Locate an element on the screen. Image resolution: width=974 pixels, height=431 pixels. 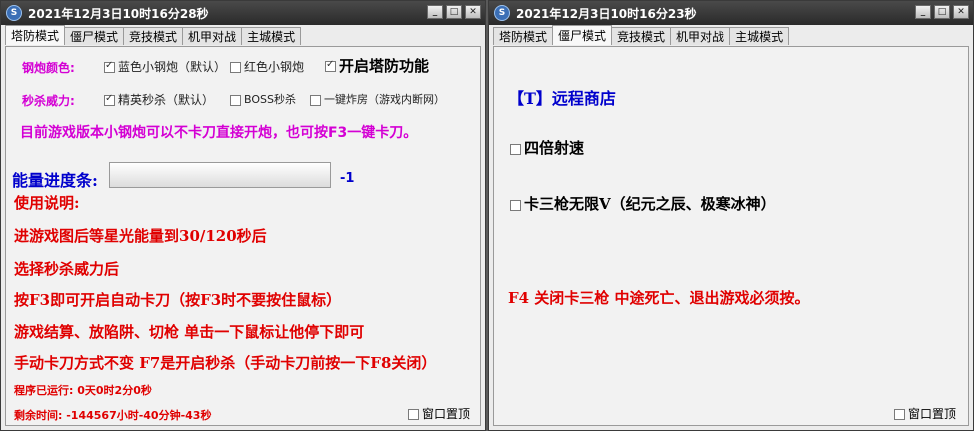
tower-defense-label: 开启塔防功能 is located at coordinates (384, 66).